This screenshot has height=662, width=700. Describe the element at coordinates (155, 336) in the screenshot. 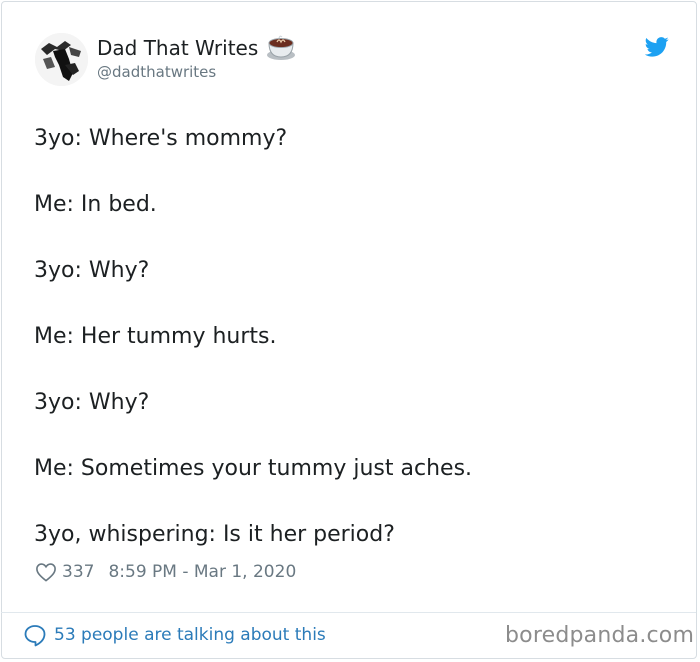

I see `tweet-line: Me: Her tummy hurts.` at that location.